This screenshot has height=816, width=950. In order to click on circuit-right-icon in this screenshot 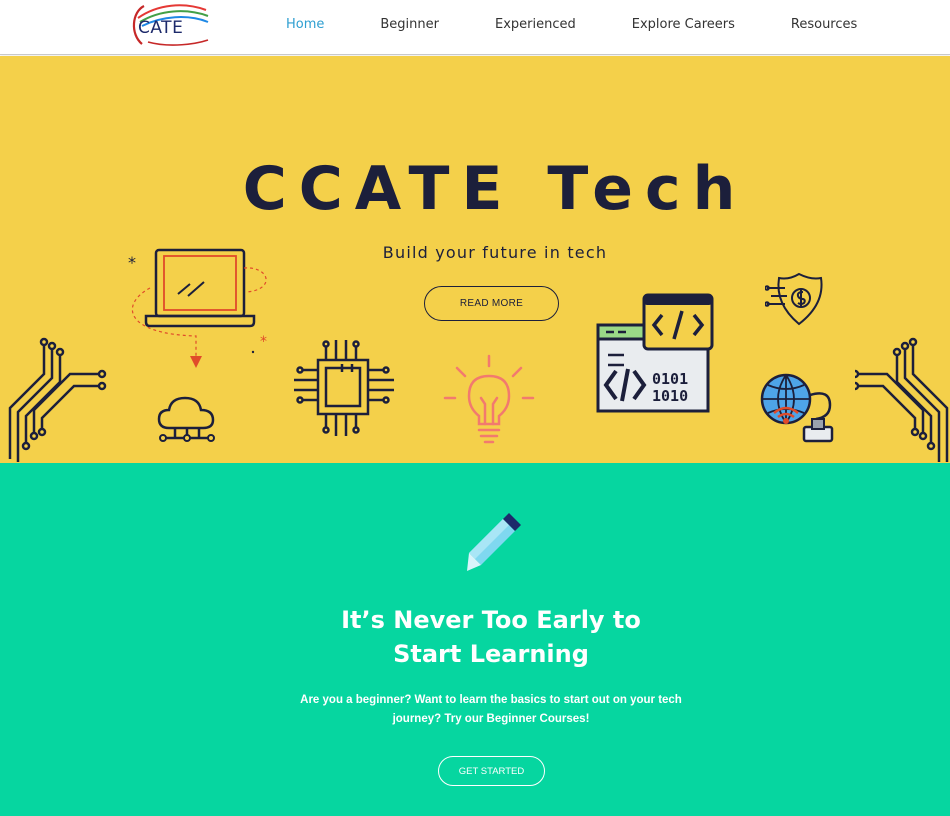, I will do `click(902, 399)`.